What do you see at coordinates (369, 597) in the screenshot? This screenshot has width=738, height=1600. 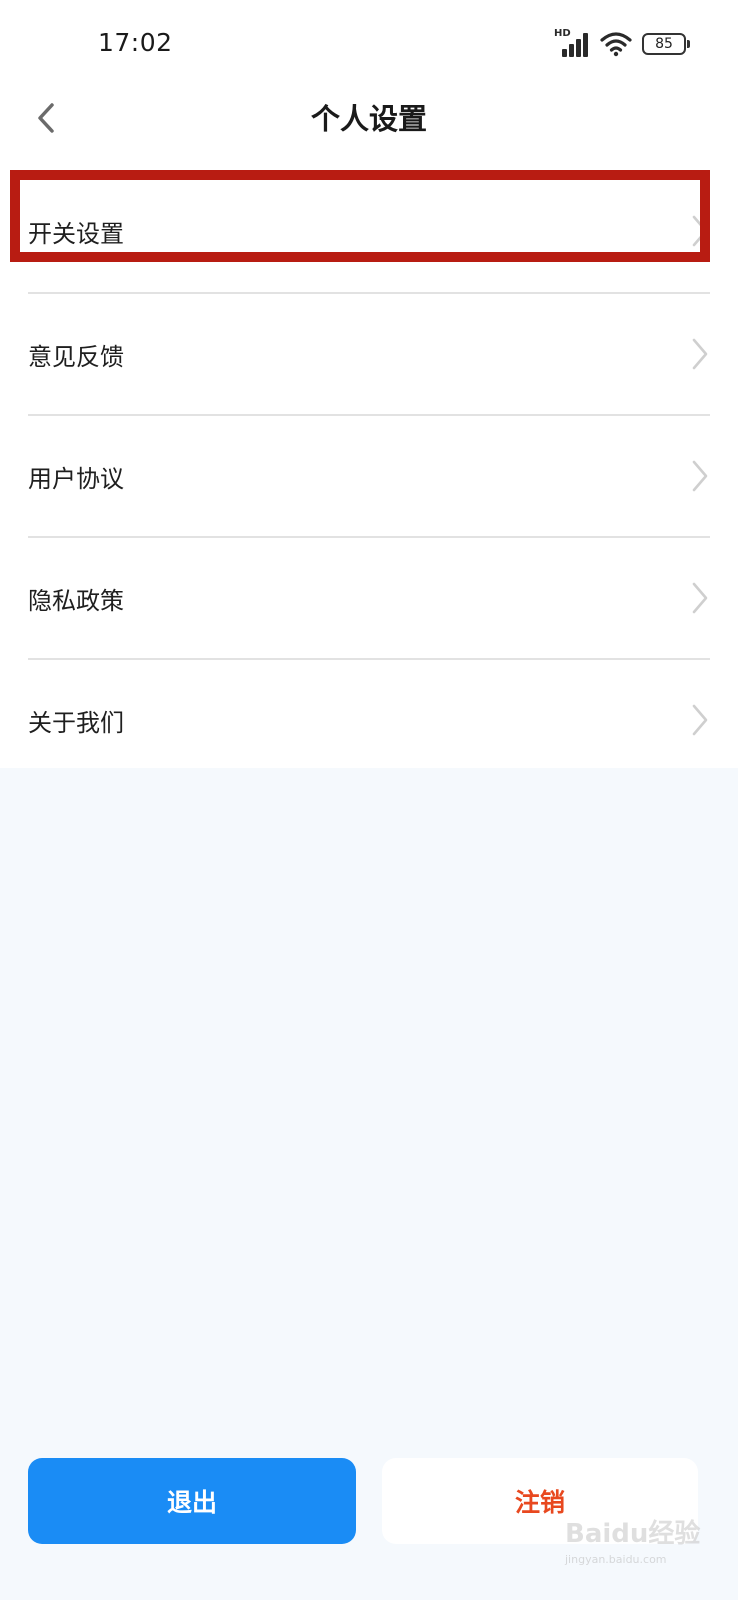 I see `menu-item-privacy-policy: 隐私政策` at bounding box center [369, 597].